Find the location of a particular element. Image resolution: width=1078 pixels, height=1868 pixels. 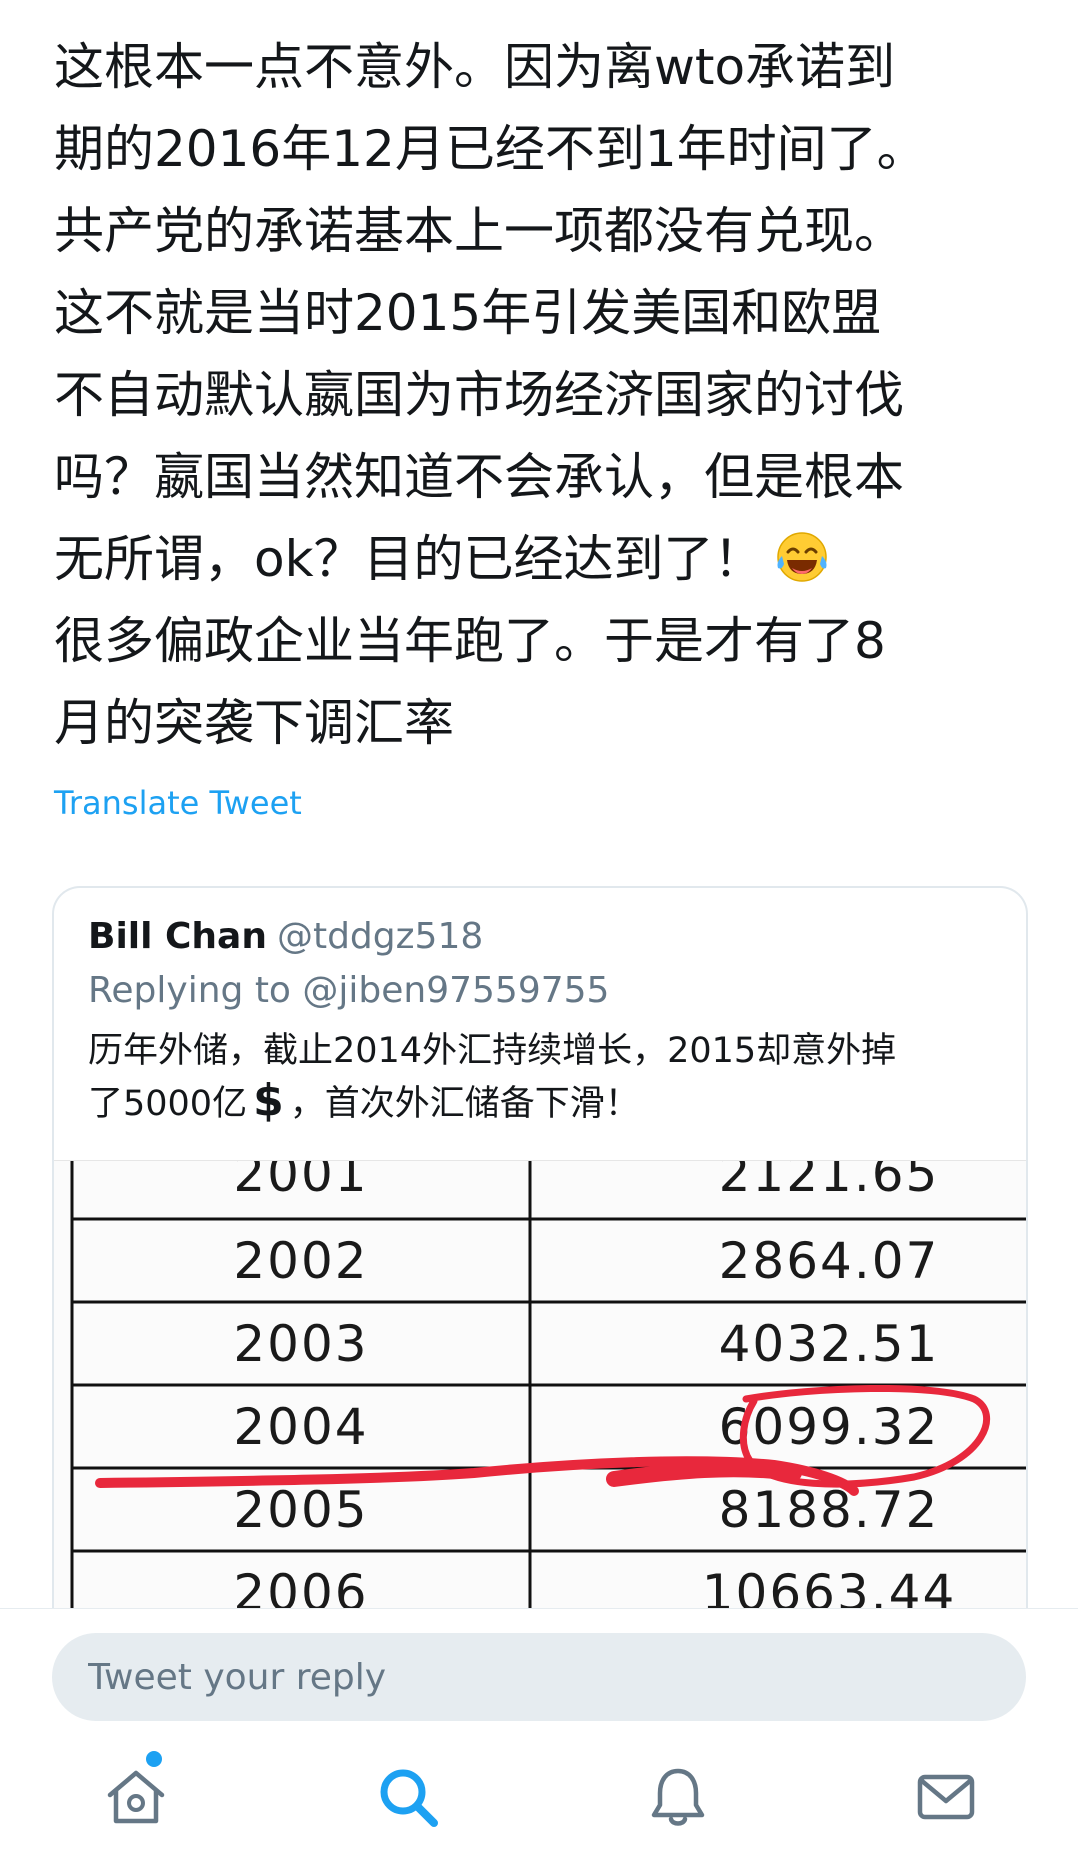

tab-notifications is located at coordinates (678, 1797).